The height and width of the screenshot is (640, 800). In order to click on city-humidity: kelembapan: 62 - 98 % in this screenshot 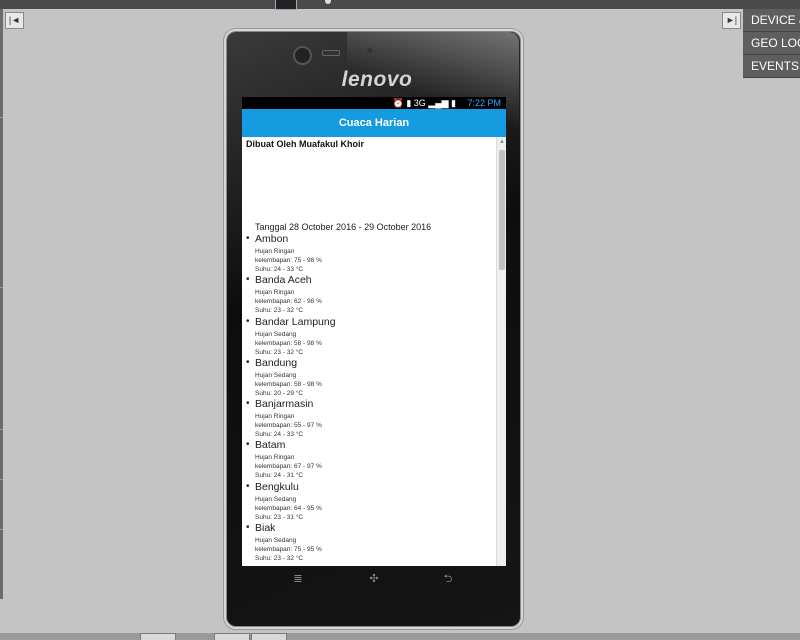, I will do `click(288, 302)`.